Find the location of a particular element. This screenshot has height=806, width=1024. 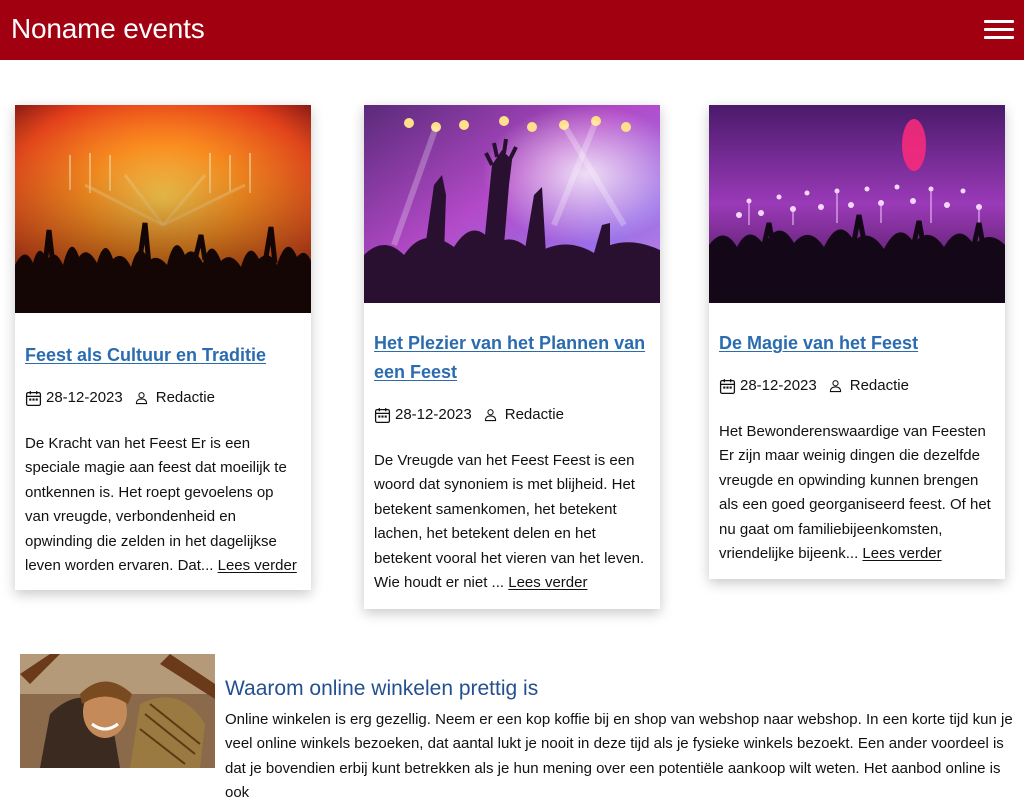

post-title-link: De Magie van het Feest is located at coordinates (857, 343).